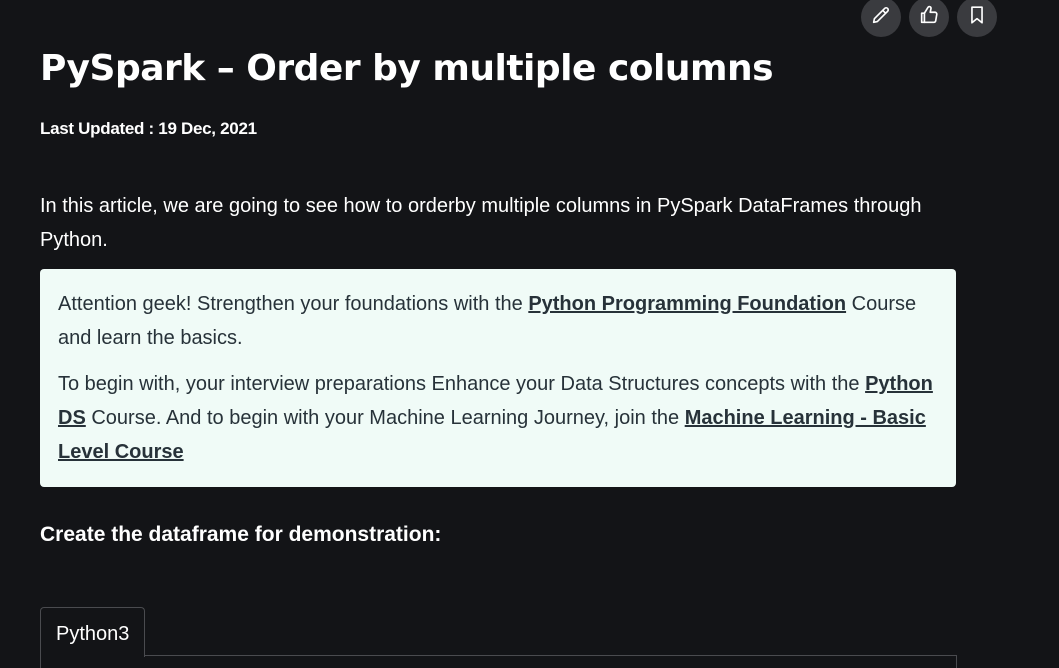 The image size is (1059, 668). What do you see at coordinates (93, 632) in the screenshot?
I see `tab-python3: Python3` at bounding box center [93, 632].